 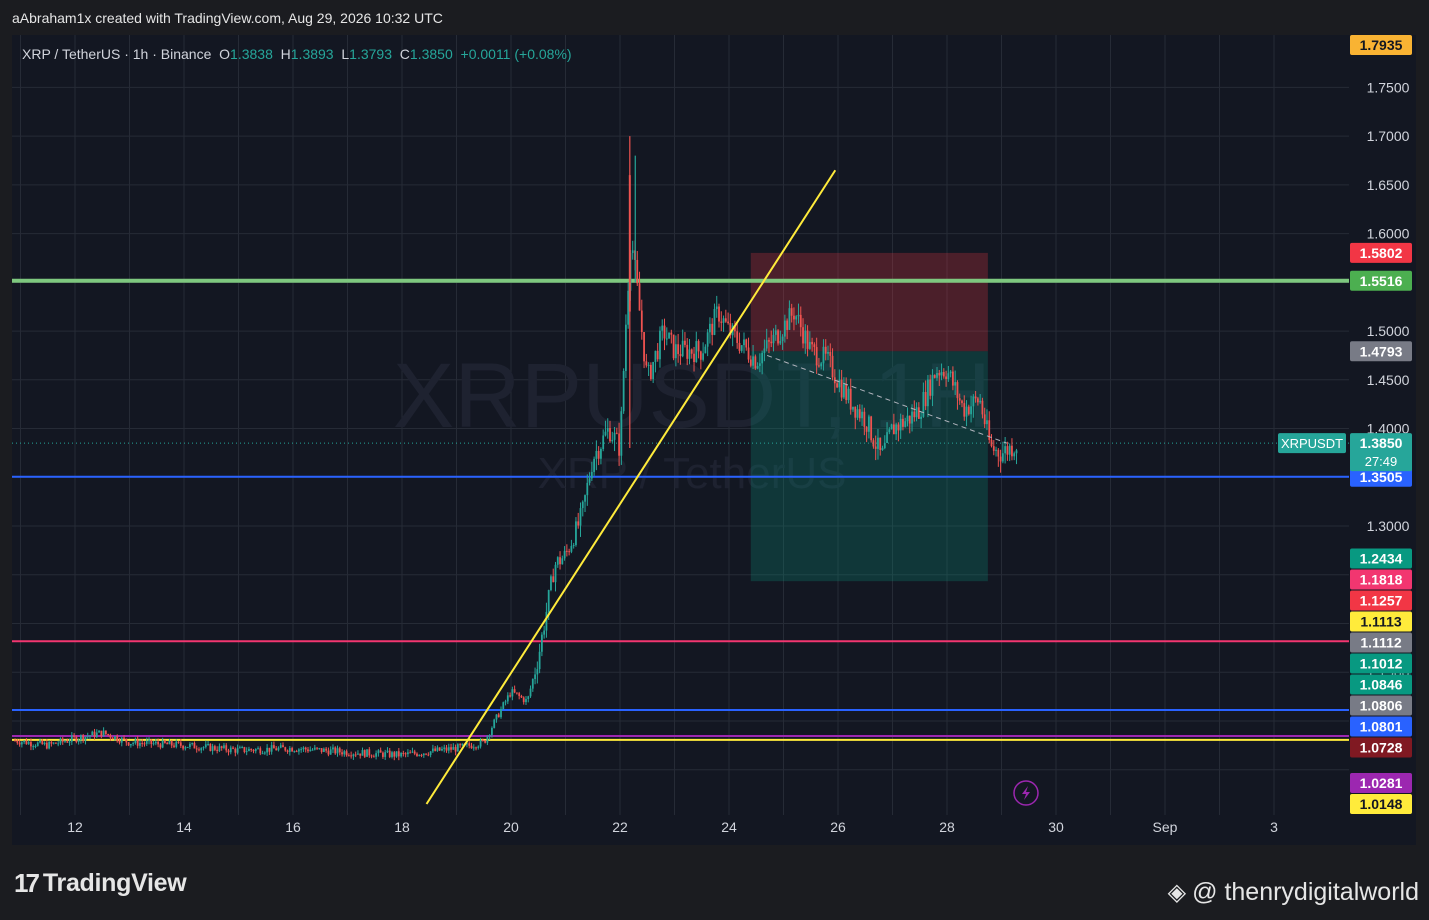 What do you see at coordinates (1177, 892) in the screenshot?
I see `diamond-icon: ◈` at bounding box center [1177, 892].